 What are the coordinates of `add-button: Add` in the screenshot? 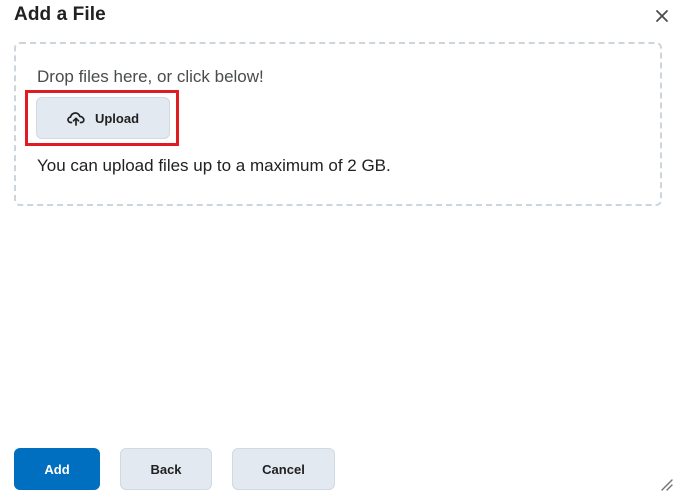 It's located at (57, 469).